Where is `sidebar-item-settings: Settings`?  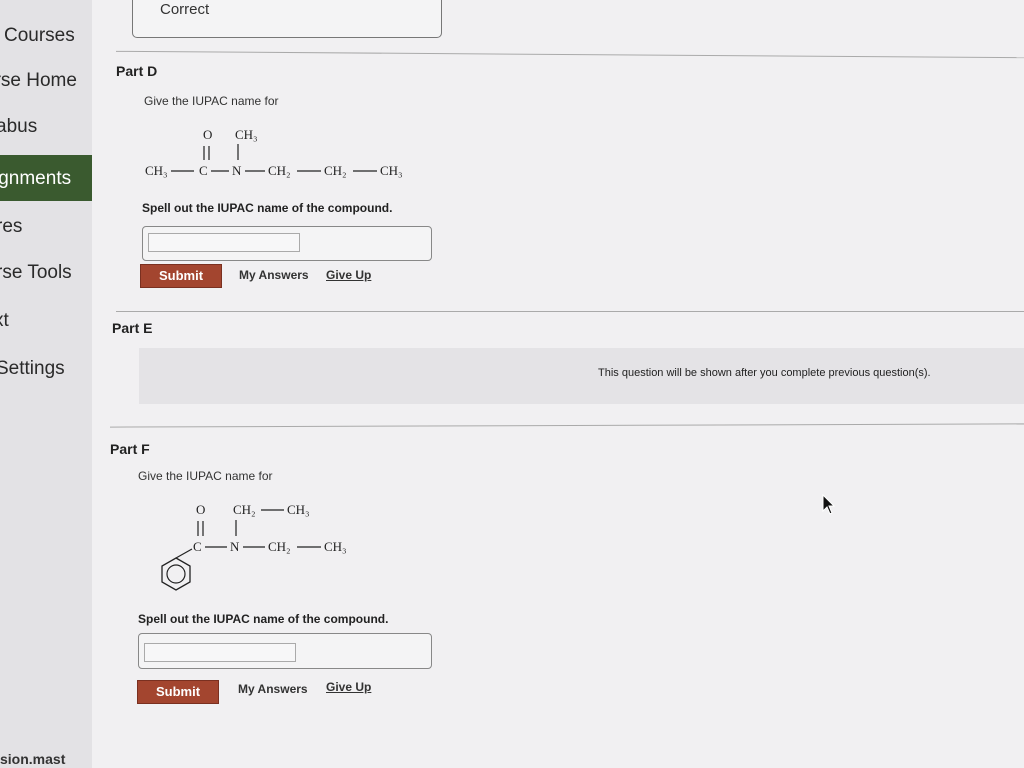 sidebar-item-settings: Settings is located at coordinates (46, 370).